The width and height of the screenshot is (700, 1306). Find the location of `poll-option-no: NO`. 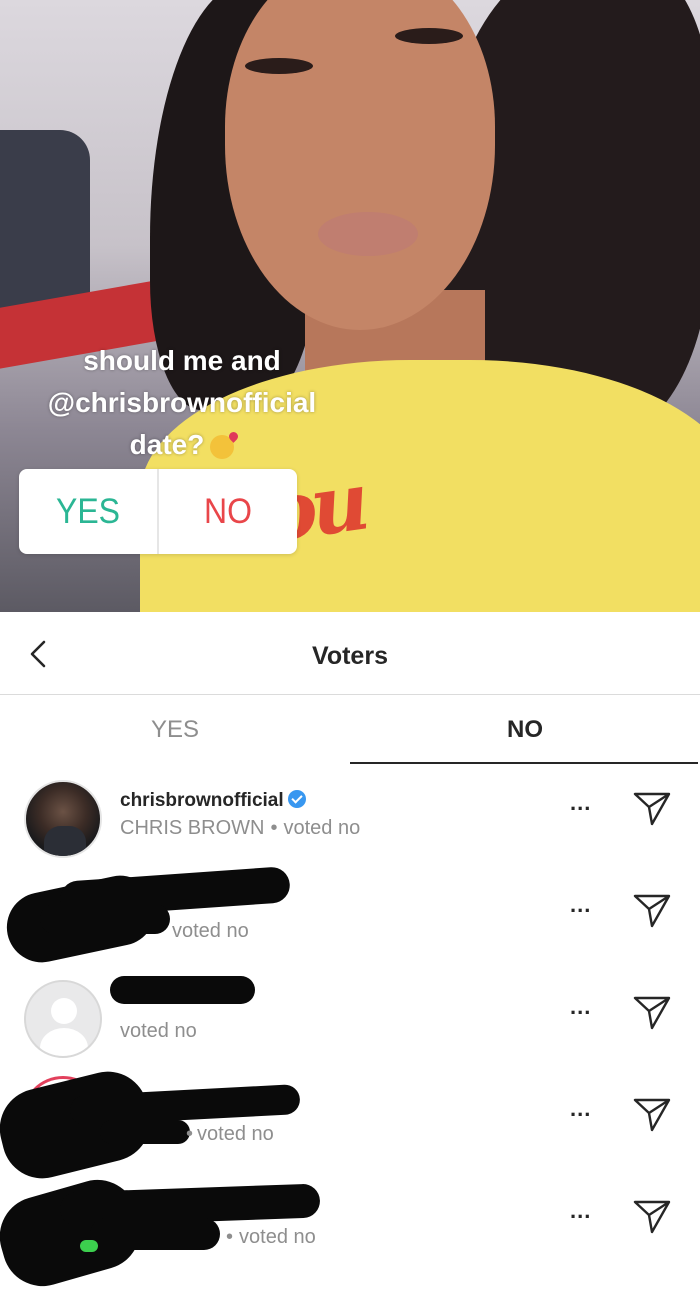

poll-option-no: NO is located at coordinates (228, 511).